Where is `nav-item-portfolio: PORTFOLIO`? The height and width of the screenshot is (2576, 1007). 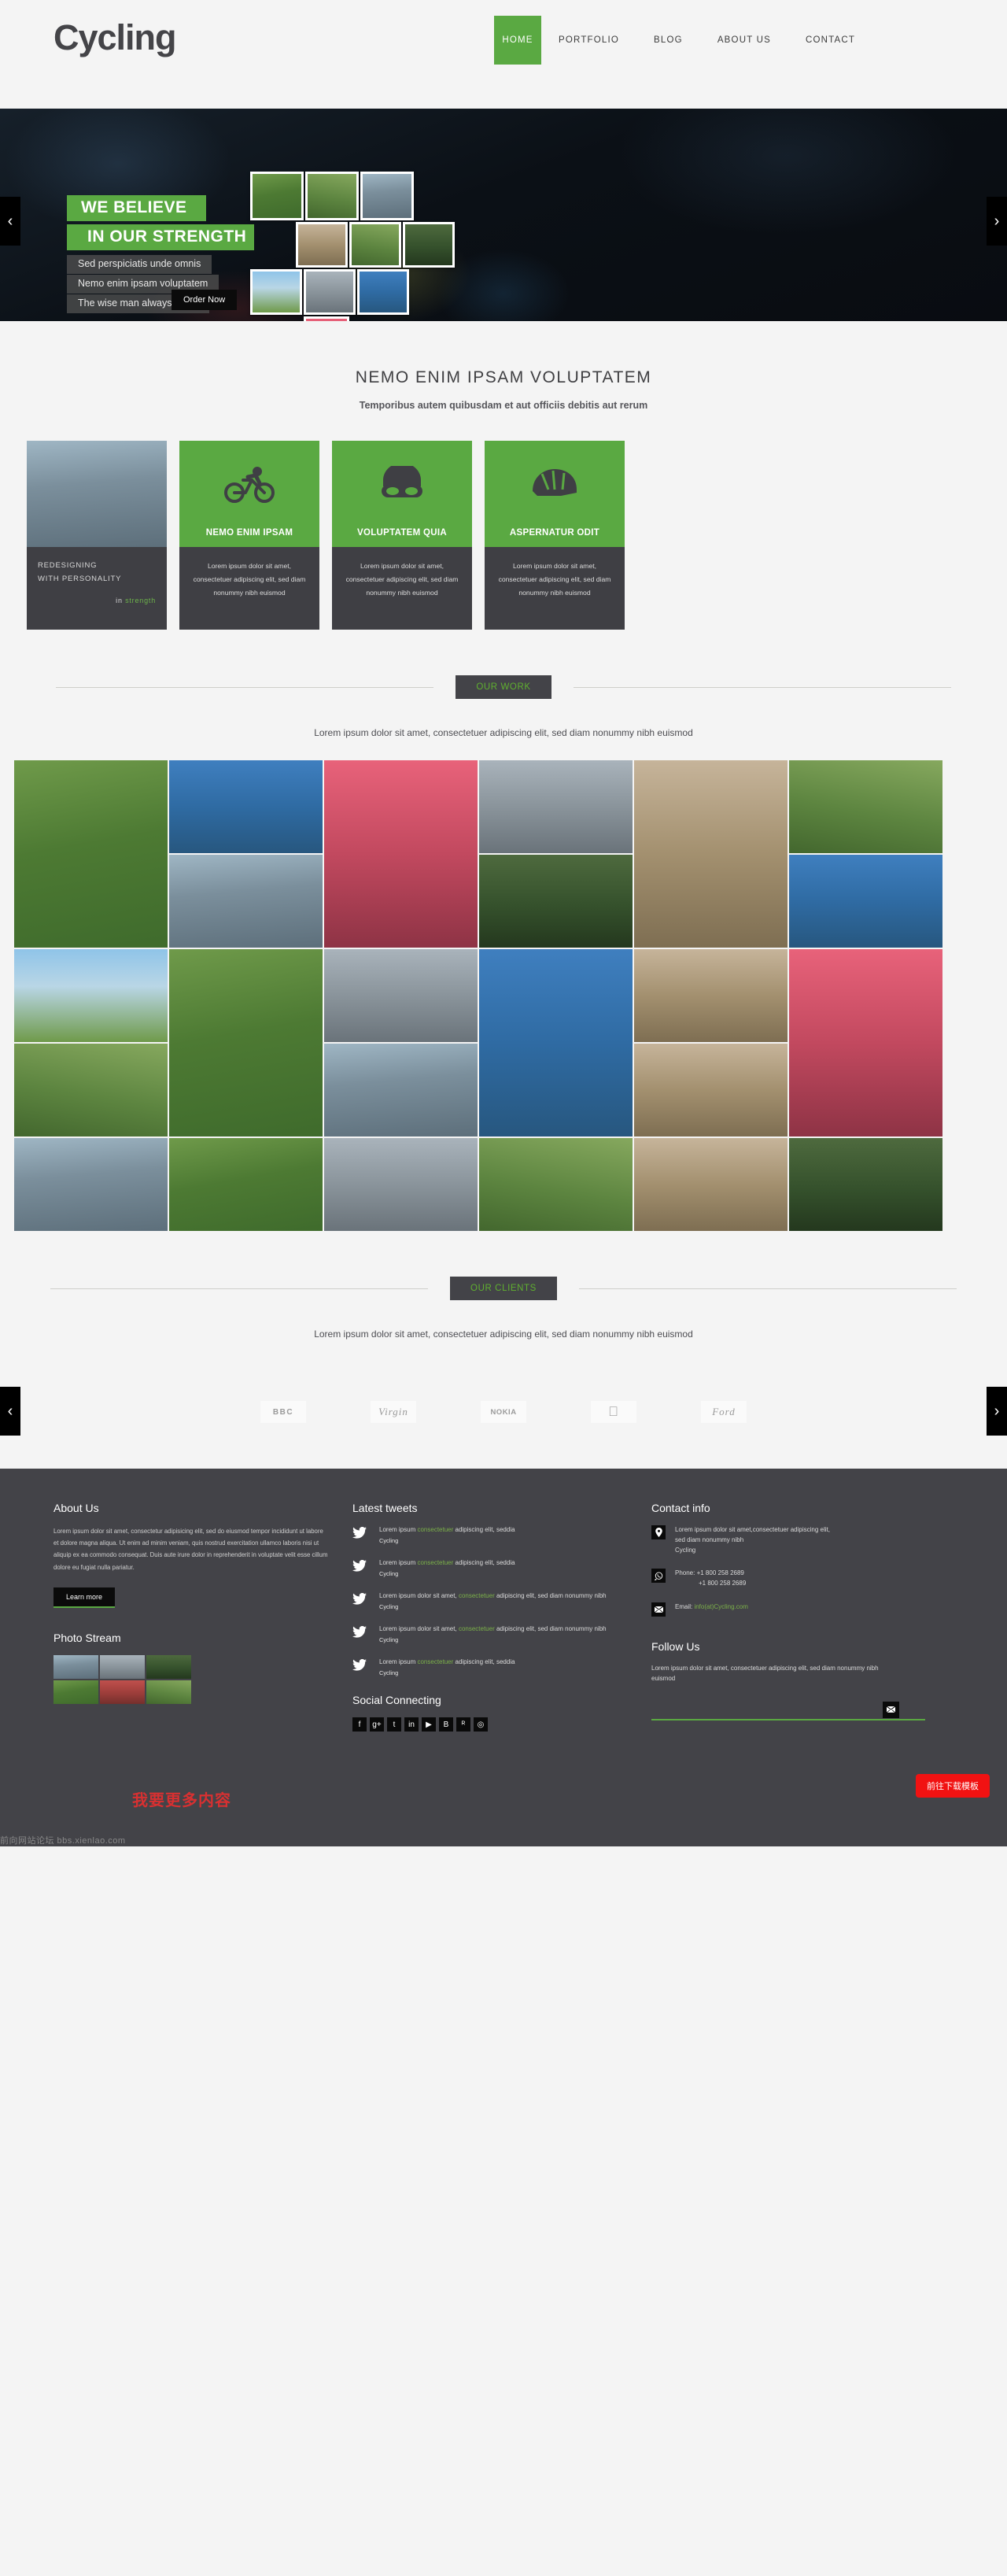 nav-item-portfolio: PORTFOLIO is located at coordinates (588, 40).